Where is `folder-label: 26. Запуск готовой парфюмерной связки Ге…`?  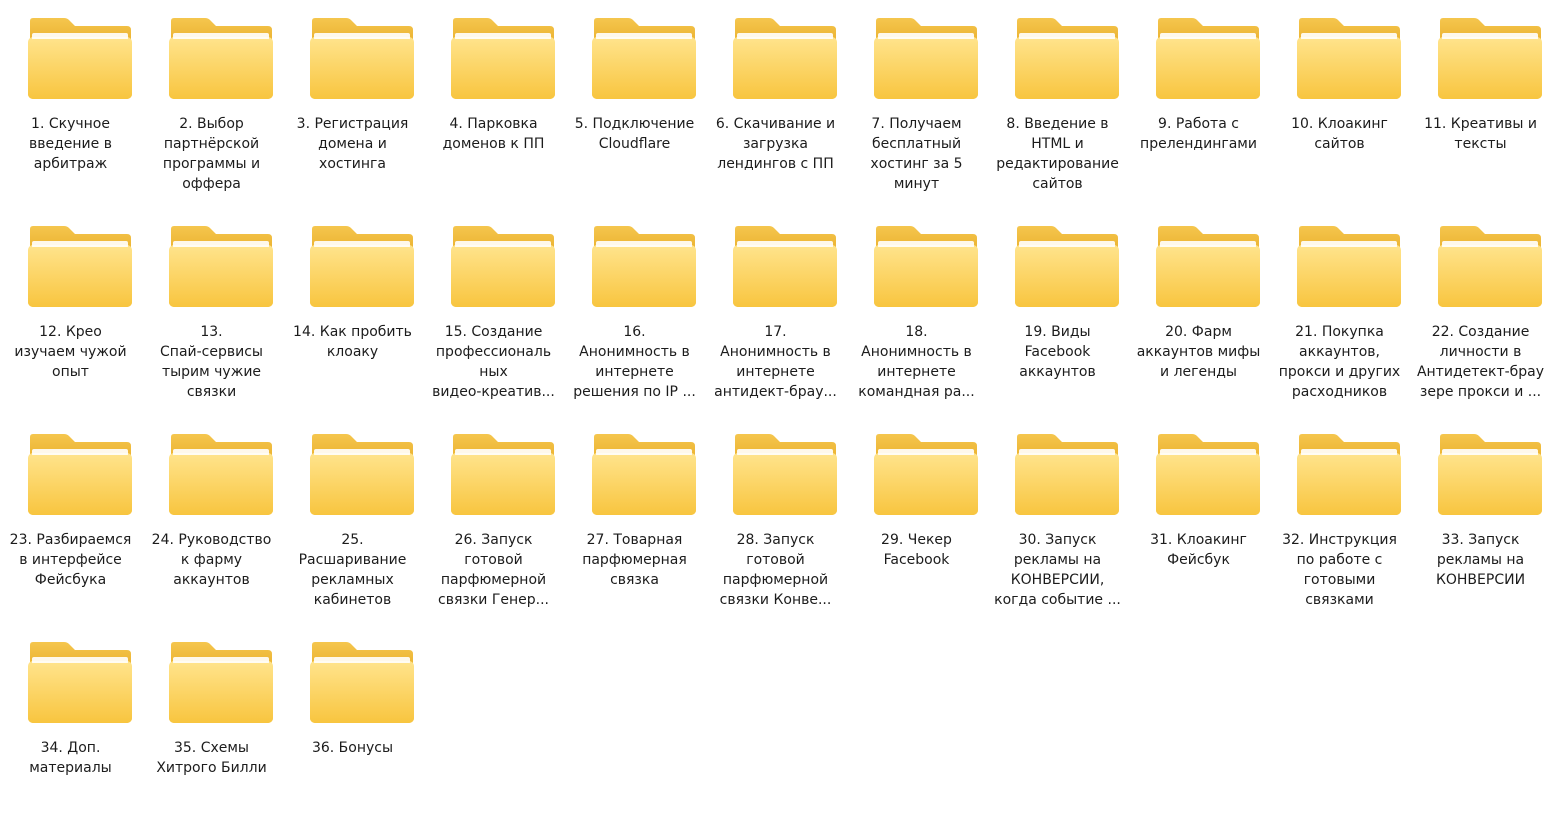
folder-label: 26. Запуск готовой парфюмерной связки Ге… is located at coordinates (493, 570).